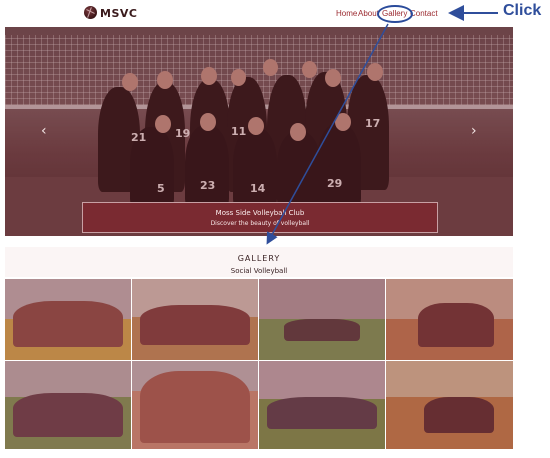  Describe the element at coordinates (474, 131) in the screenshot. I see `chevron-right-icon: ›` at that location.